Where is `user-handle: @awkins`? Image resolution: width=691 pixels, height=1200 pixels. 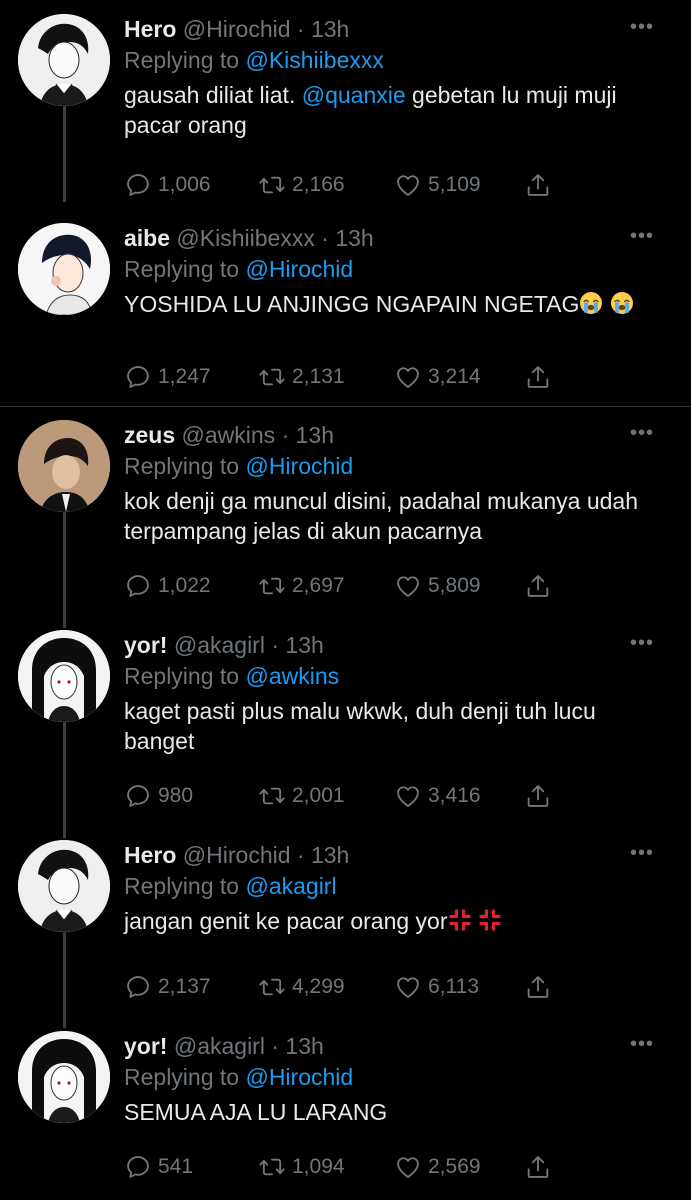
user-handle: @awkins is located at coordinates (229, 435).